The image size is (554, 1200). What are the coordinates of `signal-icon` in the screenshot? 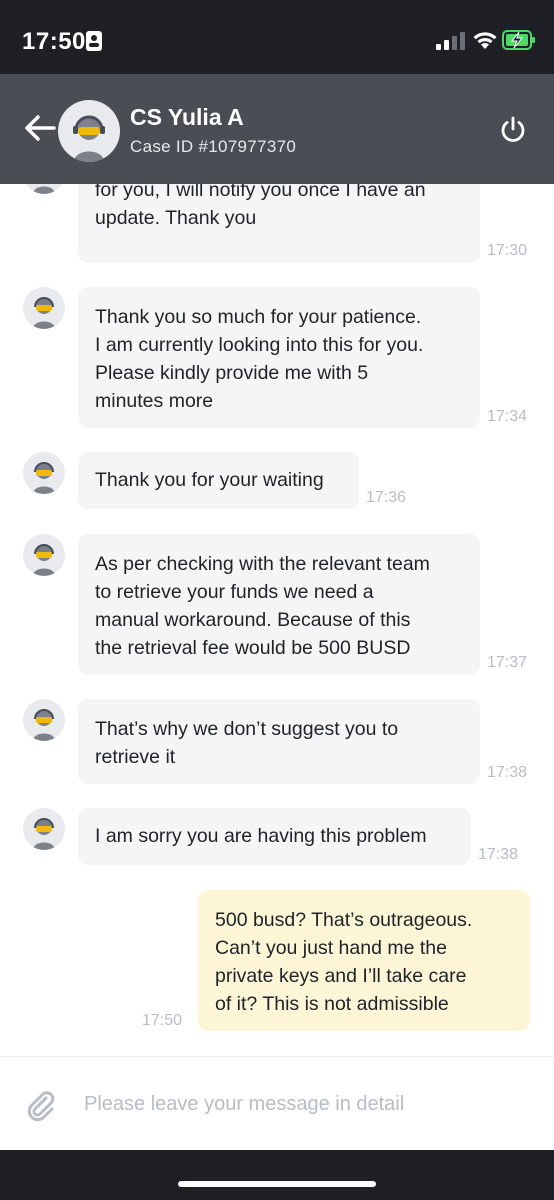 It's located at (450, 41).